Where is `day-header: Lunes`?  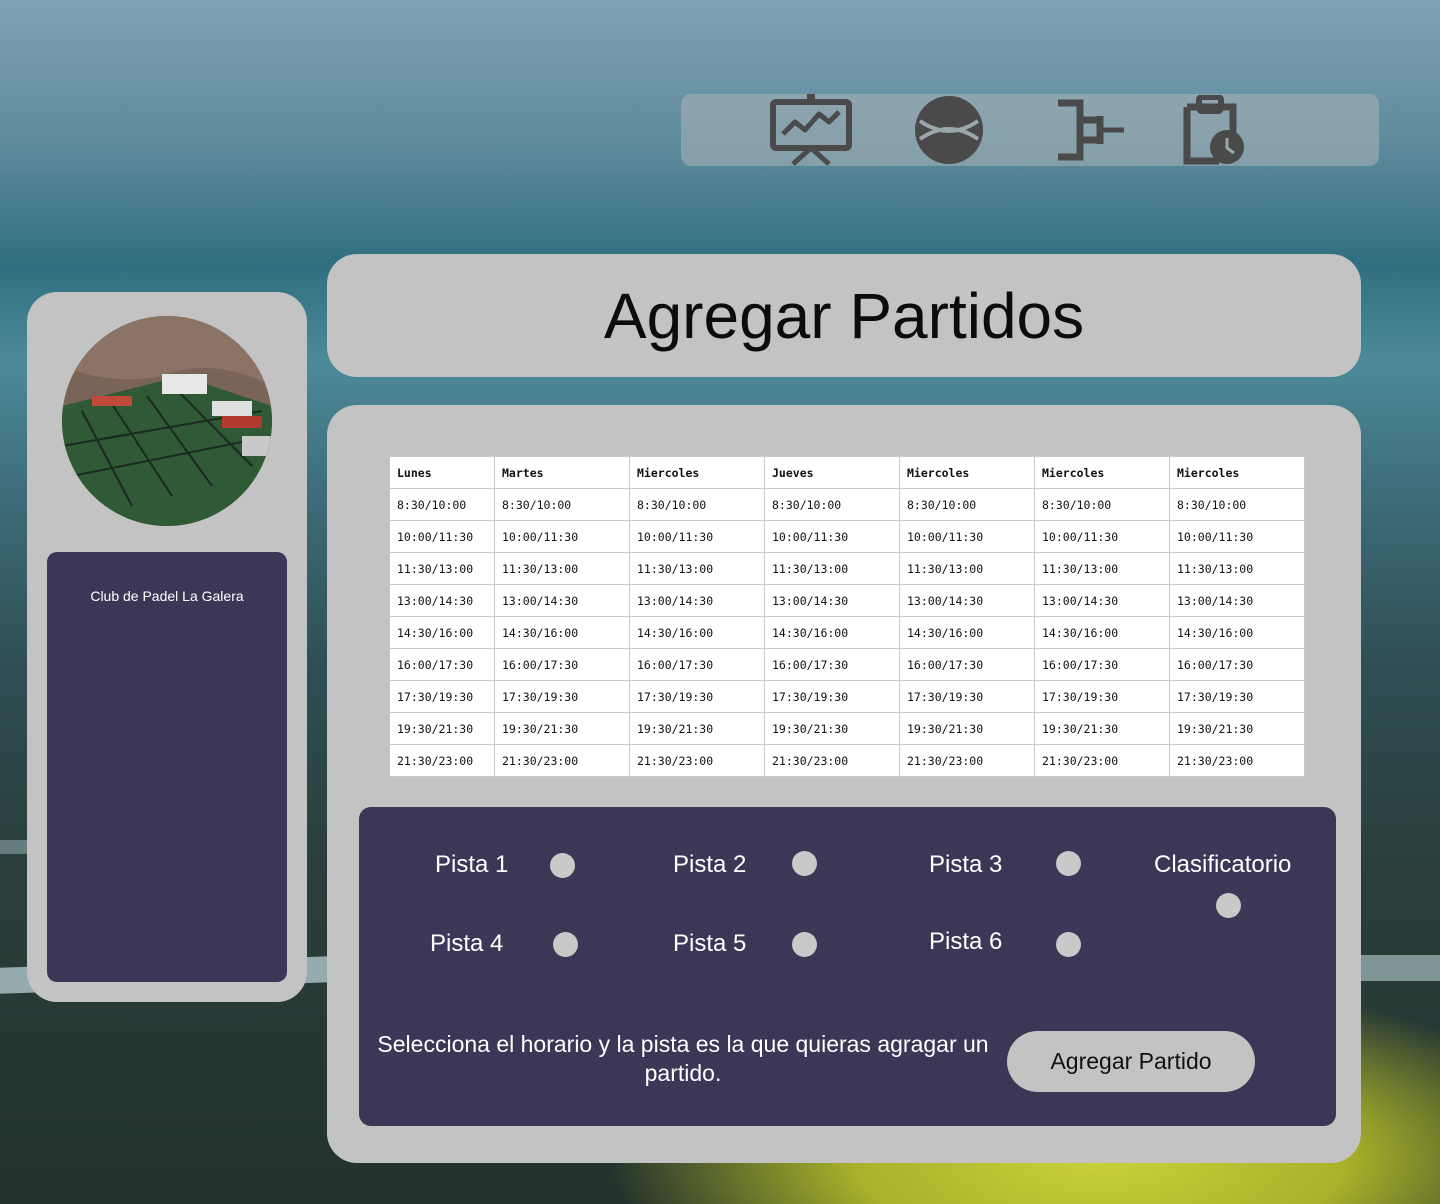 day-header: Lunes is located at coordinates (442, 472).